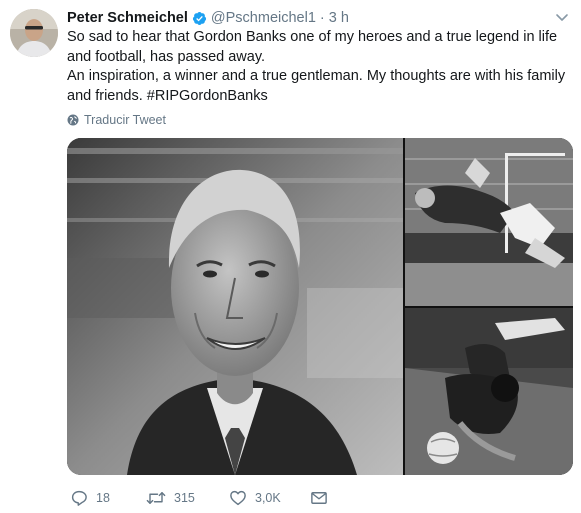 Image resolution: width=581 pixels, height=513 pixels. What do you see at coordinates (562, 17) in the screenshot?
I see `chevron-down-icon` at bounding box center [562, 17].